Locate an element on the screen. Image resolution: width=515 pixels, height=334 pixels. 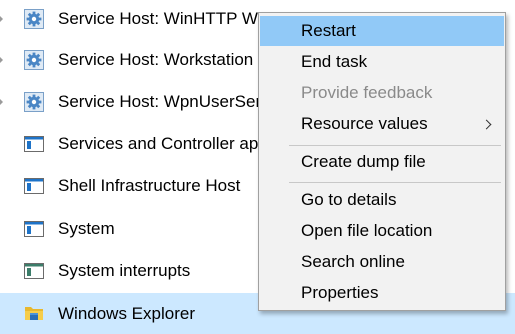
menu-item-label: Open file location is located at coordinates (367, 230).